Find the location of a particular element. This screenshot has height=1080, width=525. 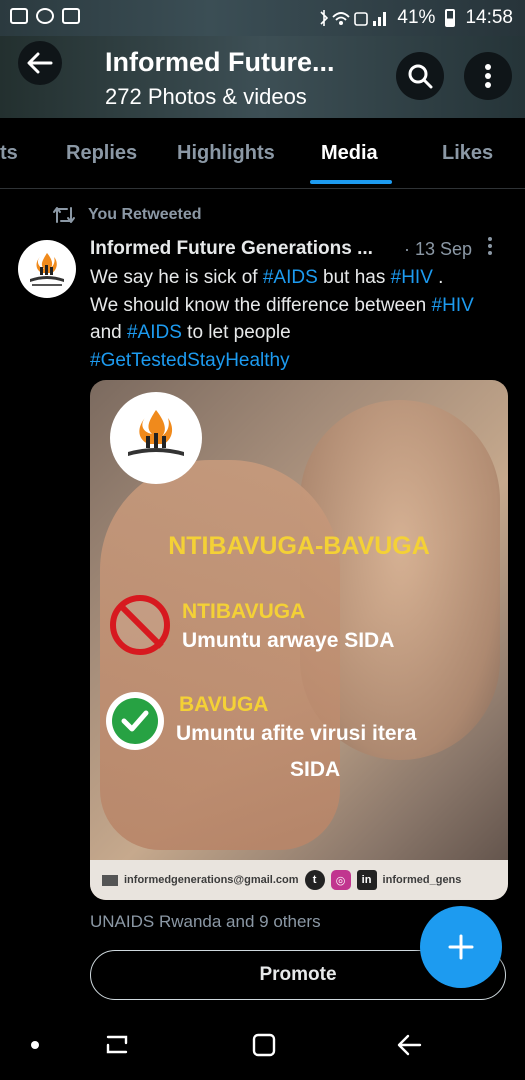

tab-likes: Likes is located at coordinates (467, 153).